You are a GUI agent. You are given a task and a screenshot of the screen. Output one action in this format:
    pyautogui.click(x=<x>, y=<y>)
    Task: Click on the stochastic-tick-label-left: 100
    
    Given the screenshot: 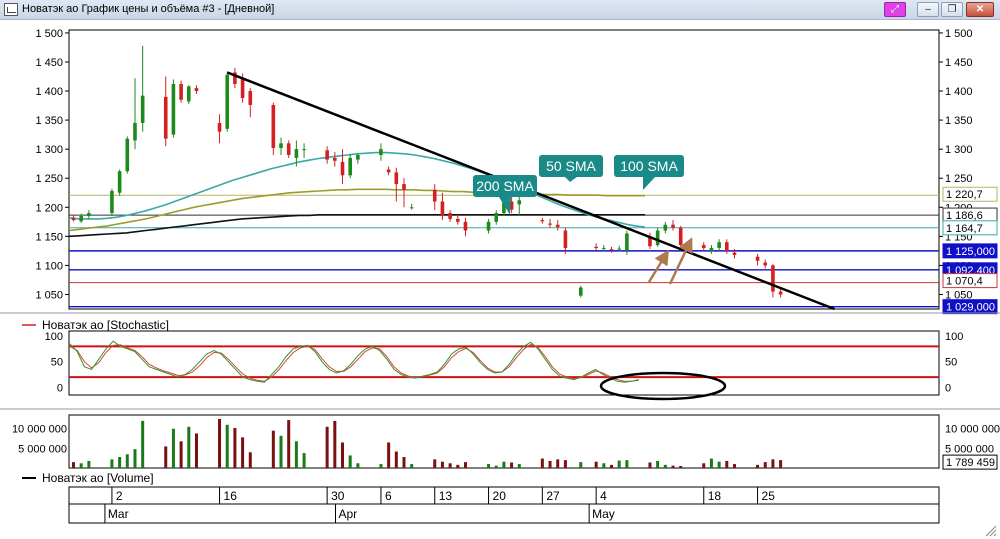 What is the action you would take?
    pyautogui.click(x=54, y=337)
    